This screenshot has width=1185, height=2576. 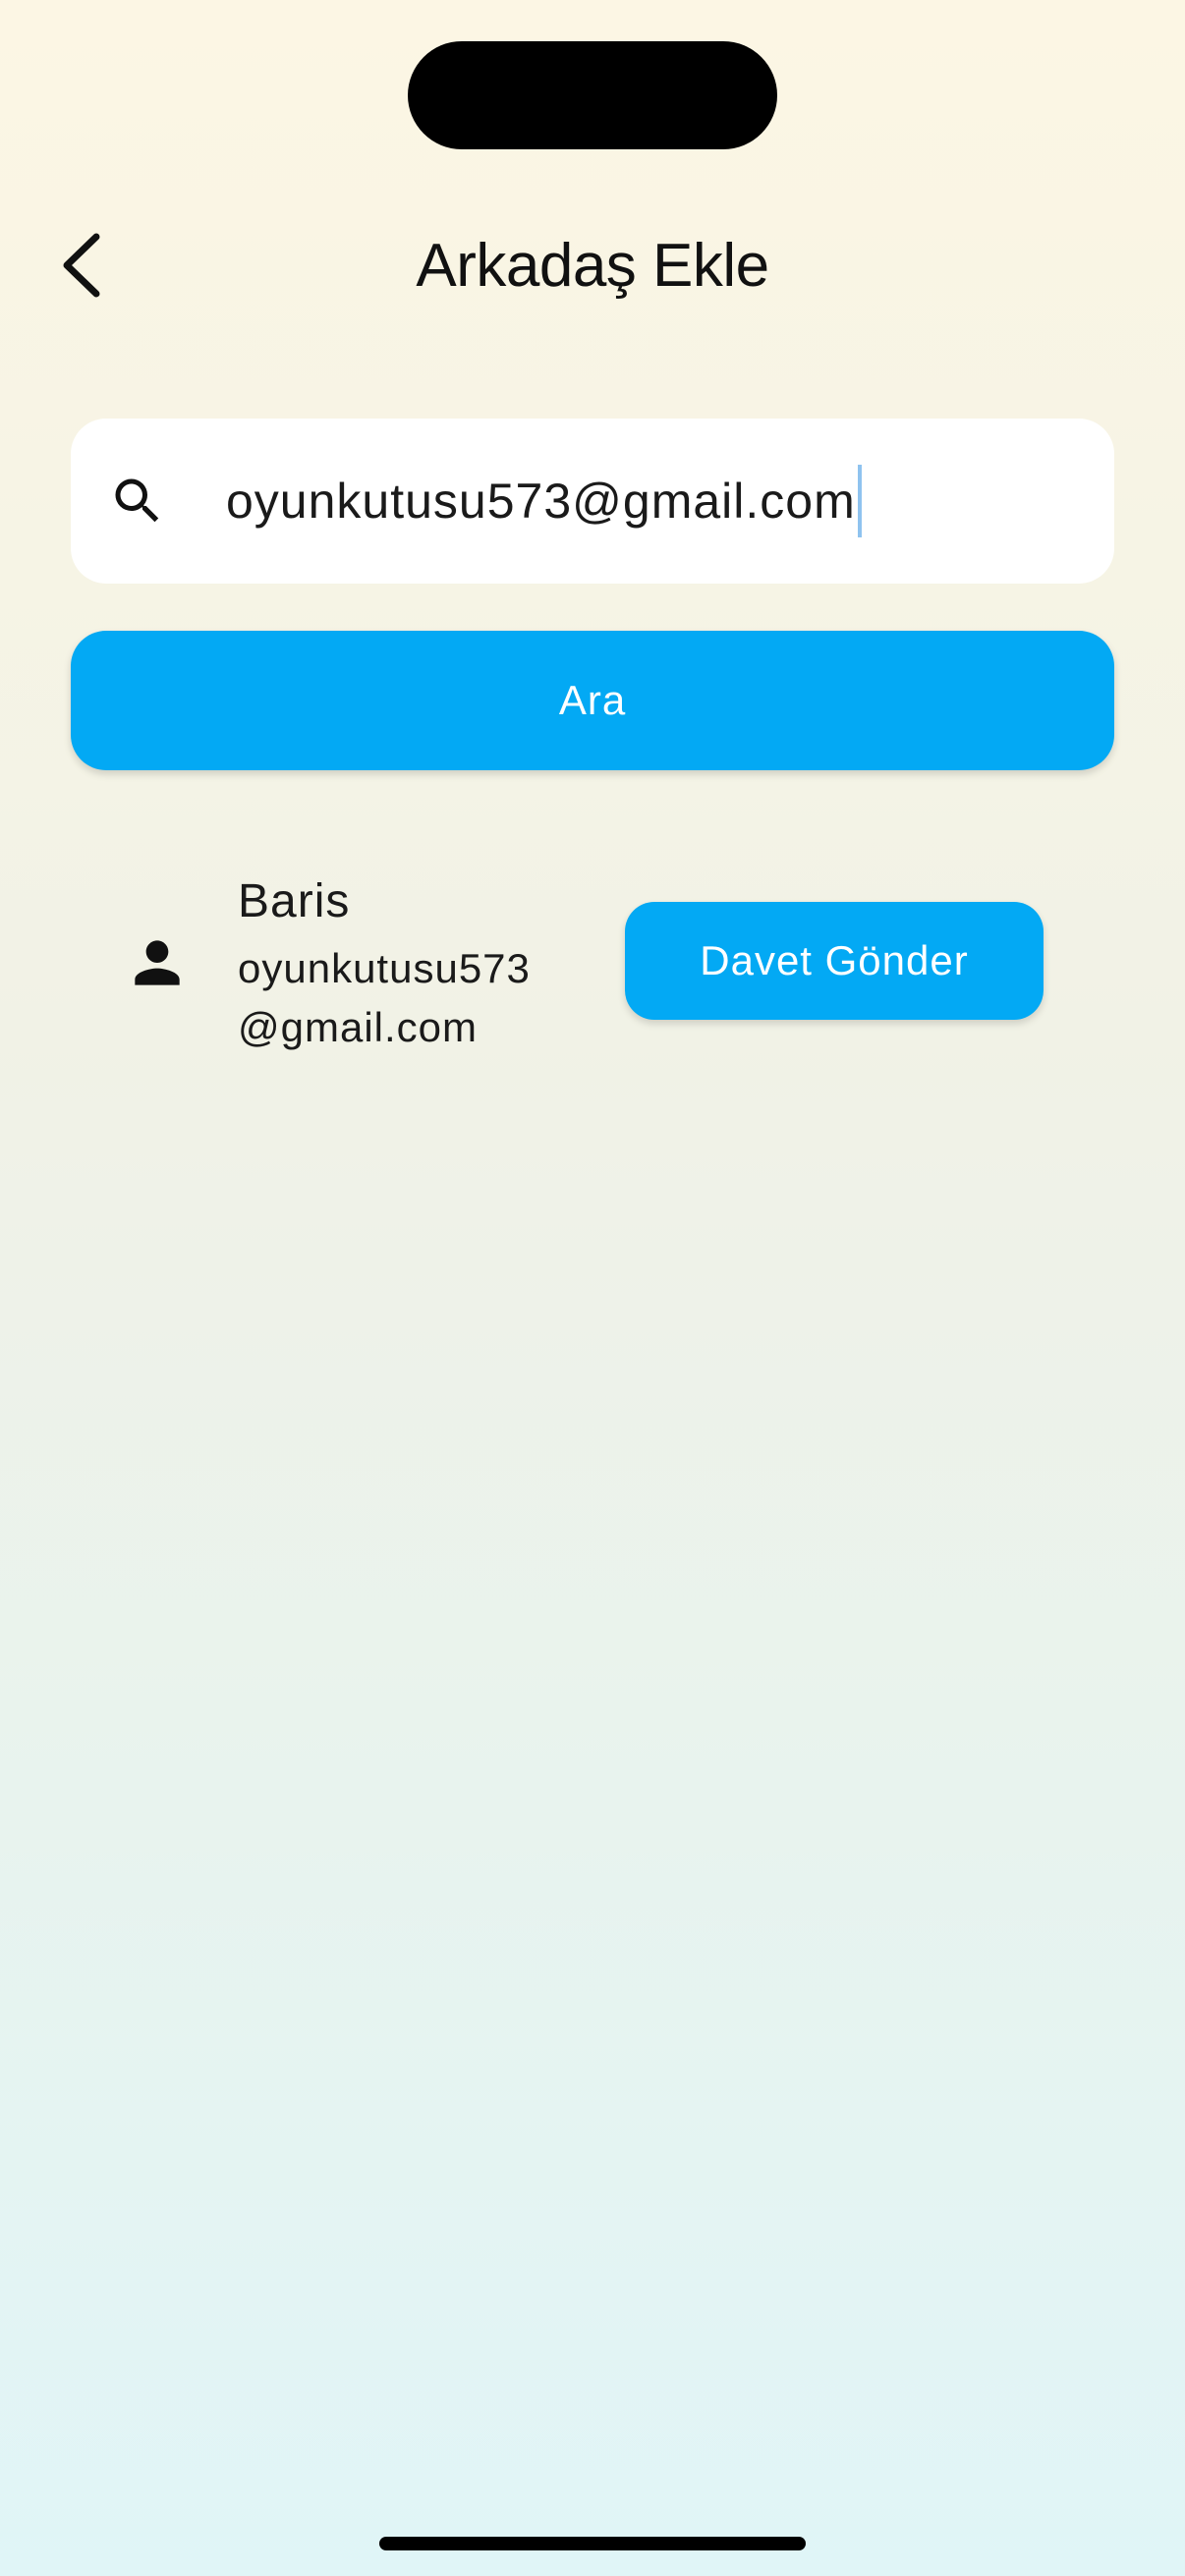 What do you see at coordinates (592, 266) in the screenshot?
I see `page-title: Arkadaş Ekle` at bounding box center [592, 266].